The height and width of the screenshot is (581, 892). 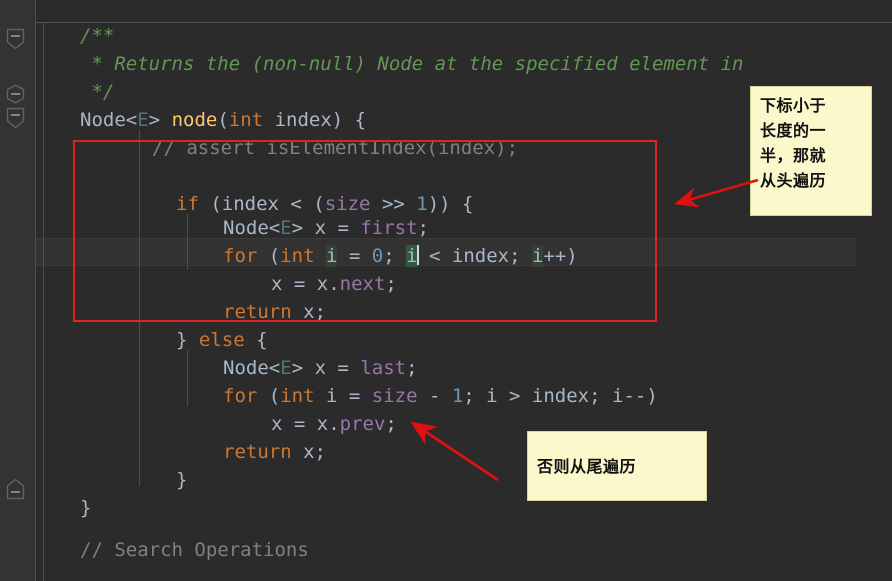 What do you see at coordinates (332, 368) in the screenshot?
I see `token-assign-x: x =` at bounding box center [332, 368].